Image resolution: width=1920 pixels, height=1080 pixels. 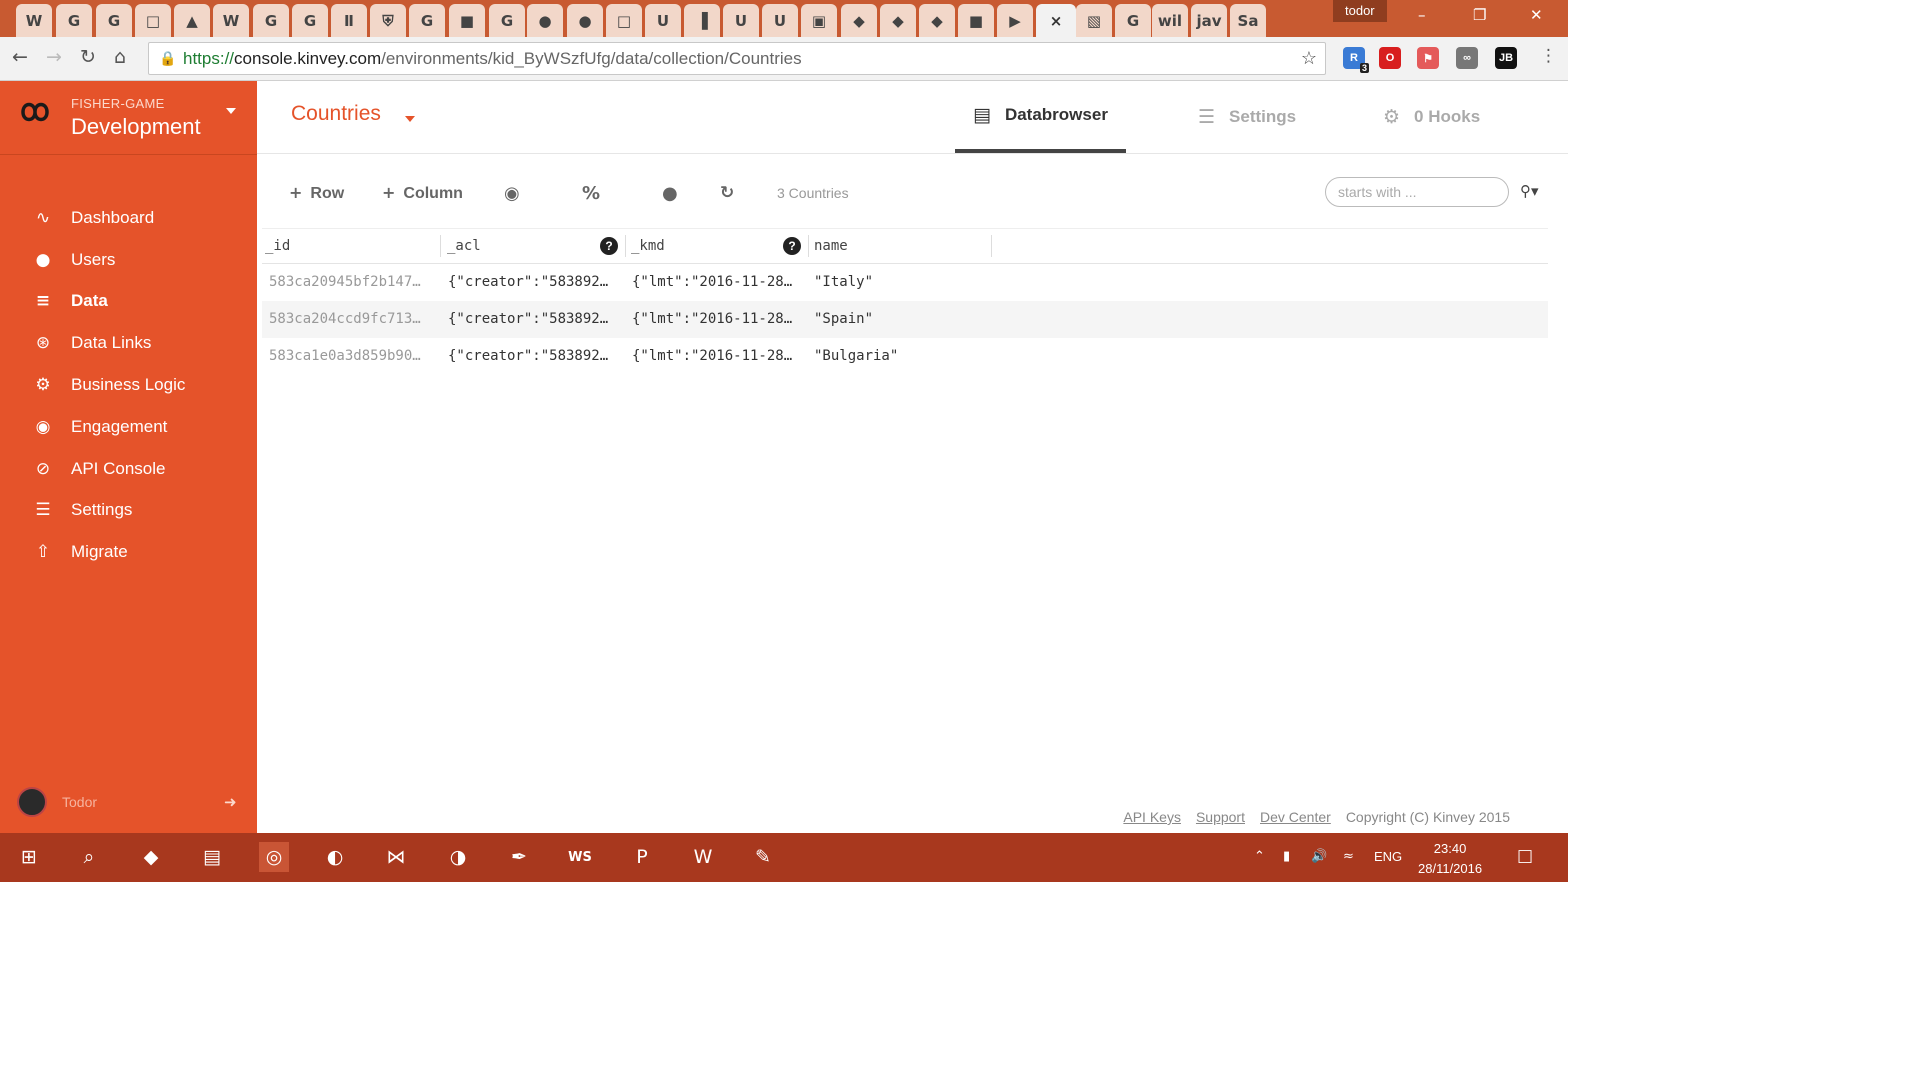 I want to click on taskbar-search-icon: ⌕, so click(x=89, y=857).